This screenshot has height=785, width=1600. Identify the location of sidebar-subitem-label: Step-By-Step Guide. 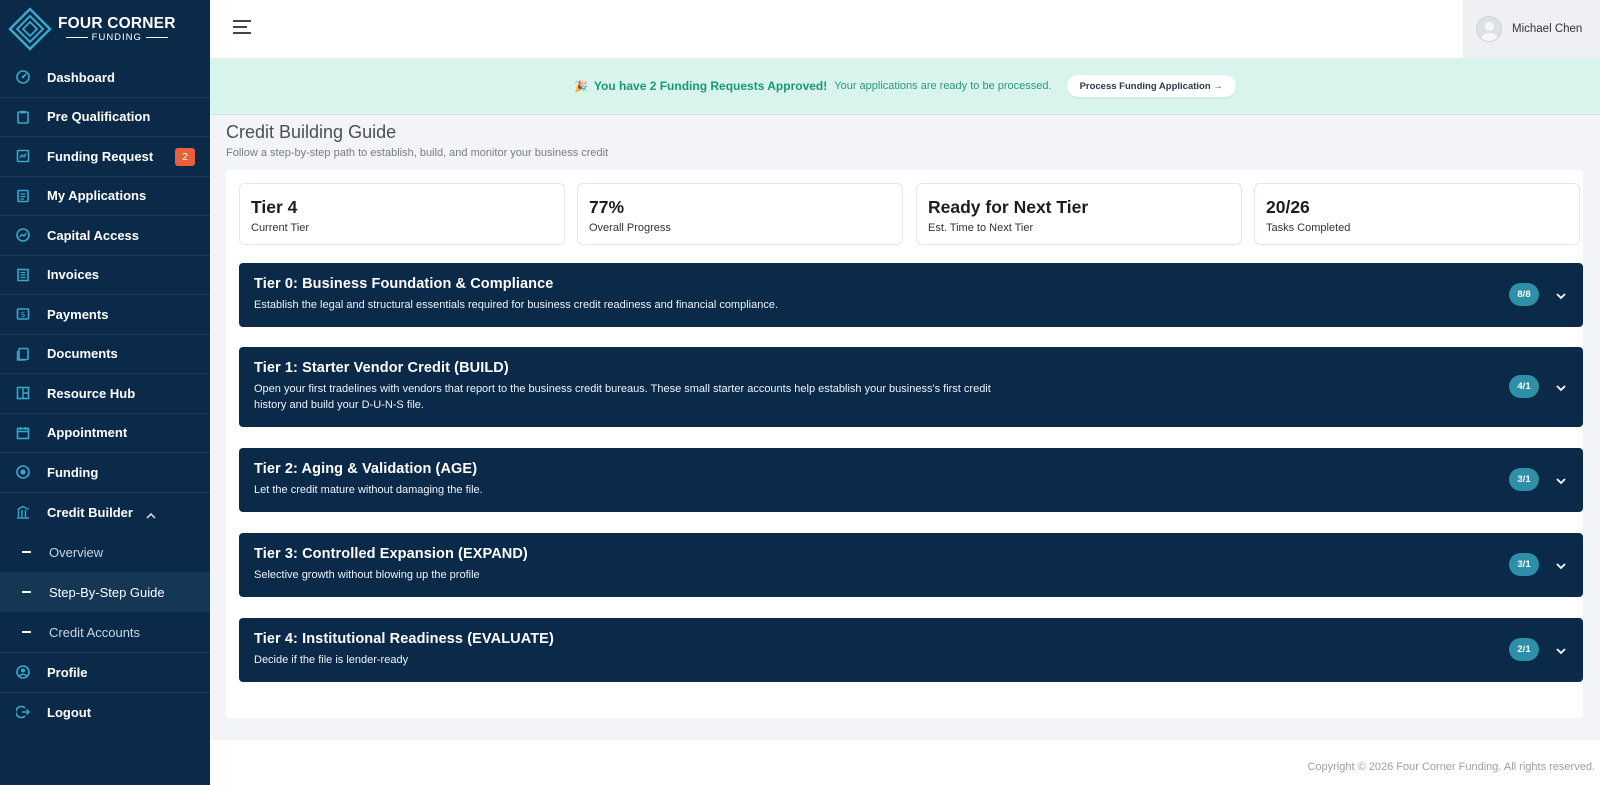
(107, 592).